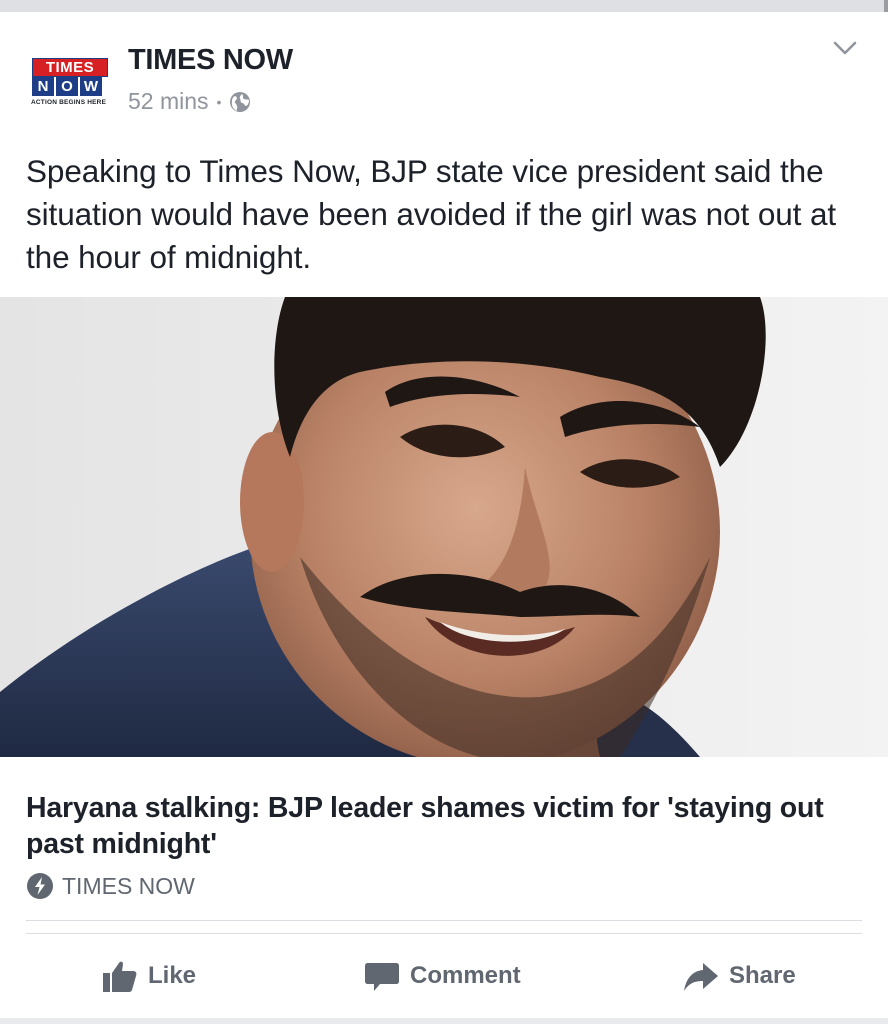 This screenshot has width=888, height=1024. I want to click on like-button: Like, so click(149, 976).